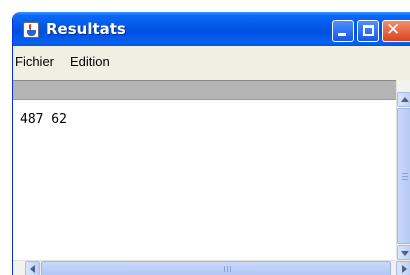 The width and height of the screenshot is (410, 275). Describe the element at coordinates (90, 61) in the screenshot. I see `menu-item-edition: Edition` at that location.